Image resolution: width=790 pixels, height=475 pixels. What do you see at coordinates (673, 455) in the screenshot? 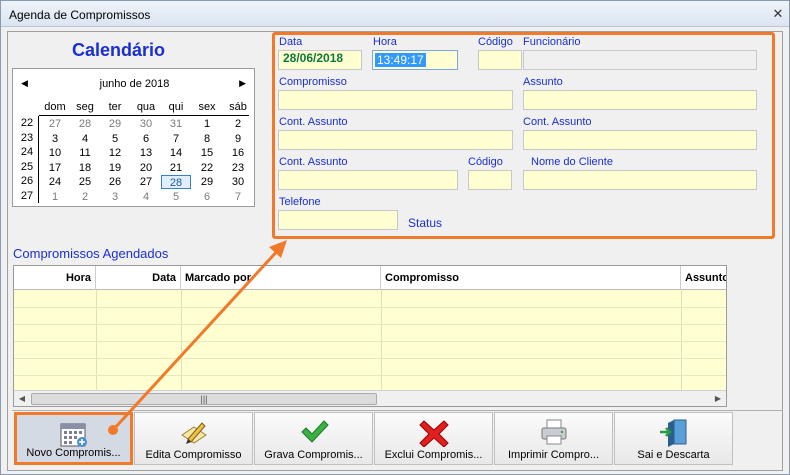
I see `sai-e-descarta-label: Sai e Descarta` at bounding box center [673, 455].